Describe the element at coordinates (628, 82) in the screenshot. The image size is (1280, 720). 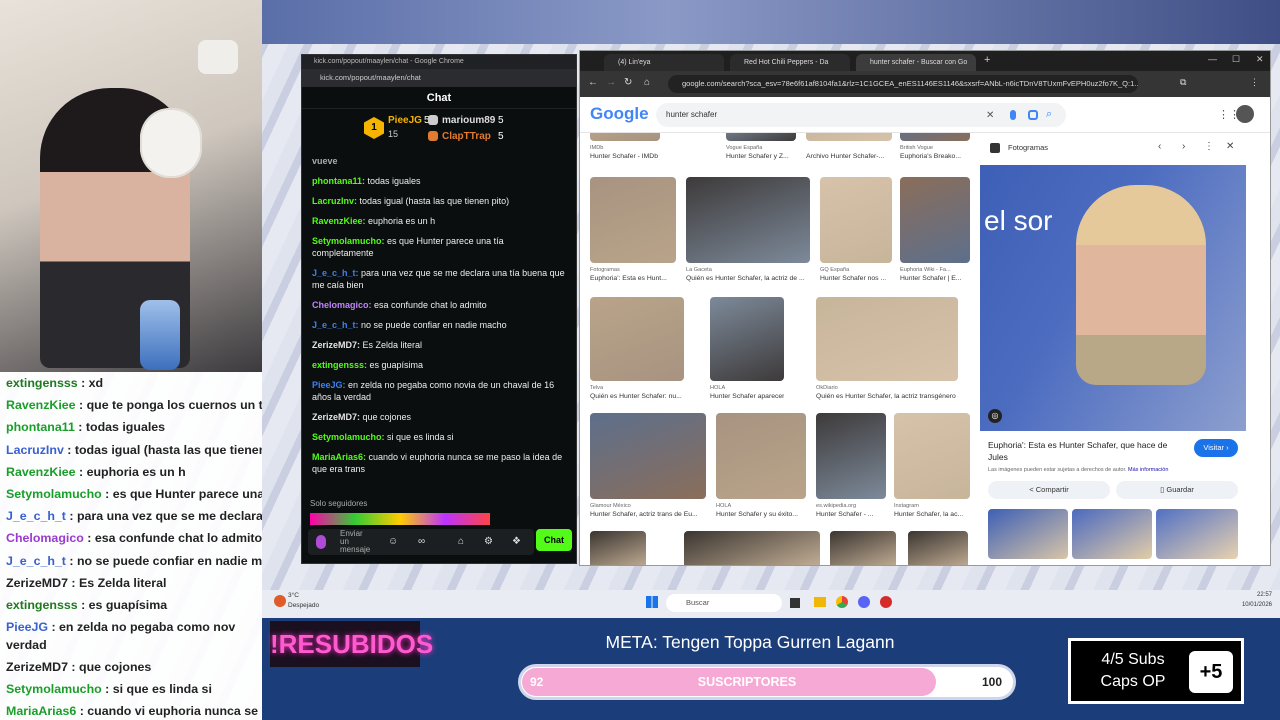
I see `reload-icon: ↻` at that location.